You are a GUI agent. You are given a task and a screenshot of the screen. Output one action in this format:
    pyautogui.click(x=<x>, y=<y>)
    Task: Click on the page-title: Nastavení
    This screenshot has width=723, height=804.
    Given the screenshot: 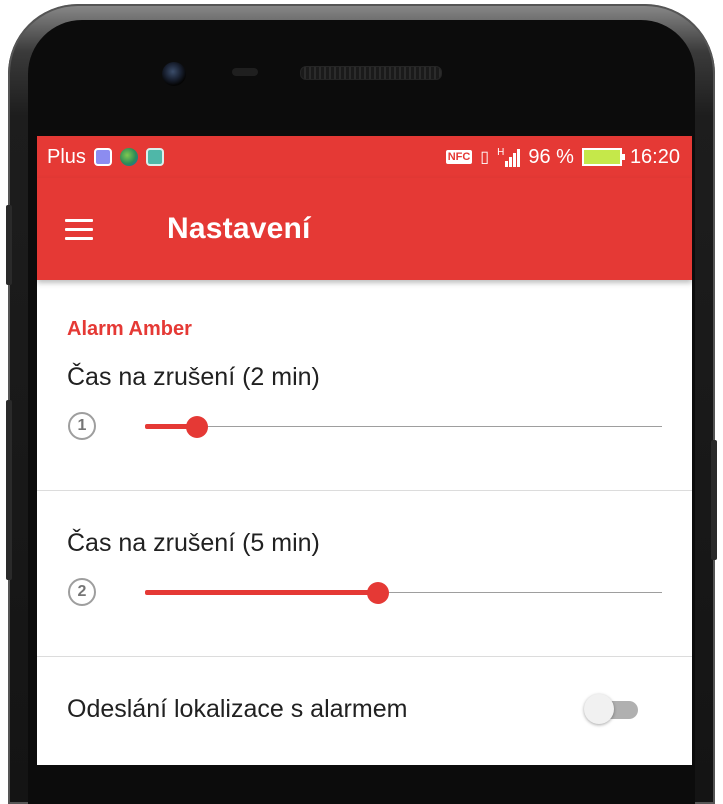 What is the action you would take?
    pyautogui.click(x=239, y=228)
    